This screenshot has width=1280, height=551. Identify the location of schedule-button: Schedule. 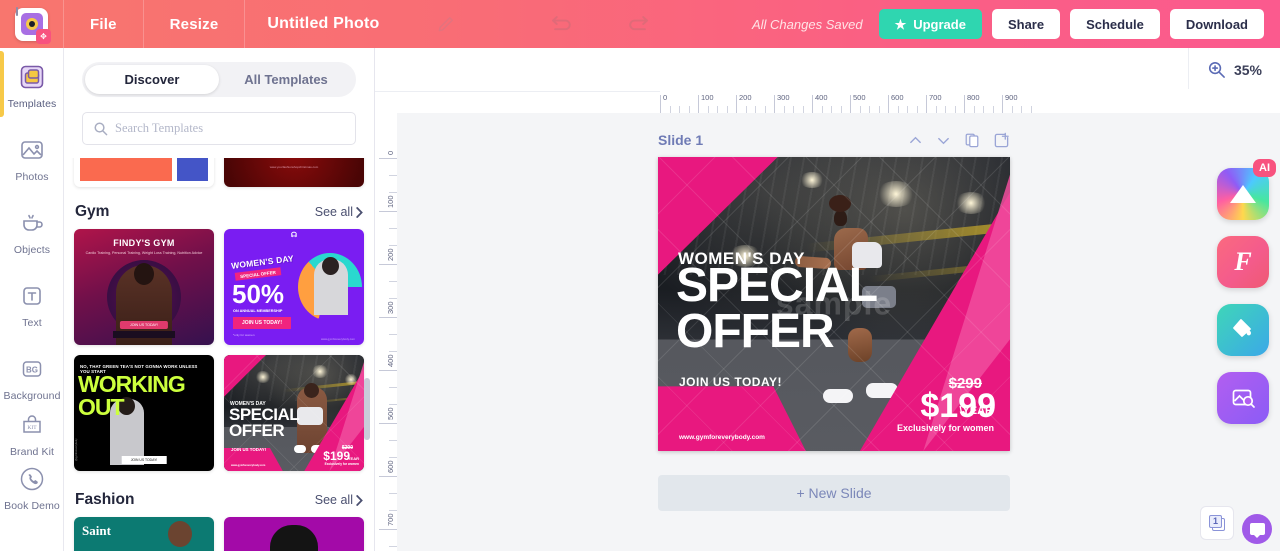
(1115, 24).